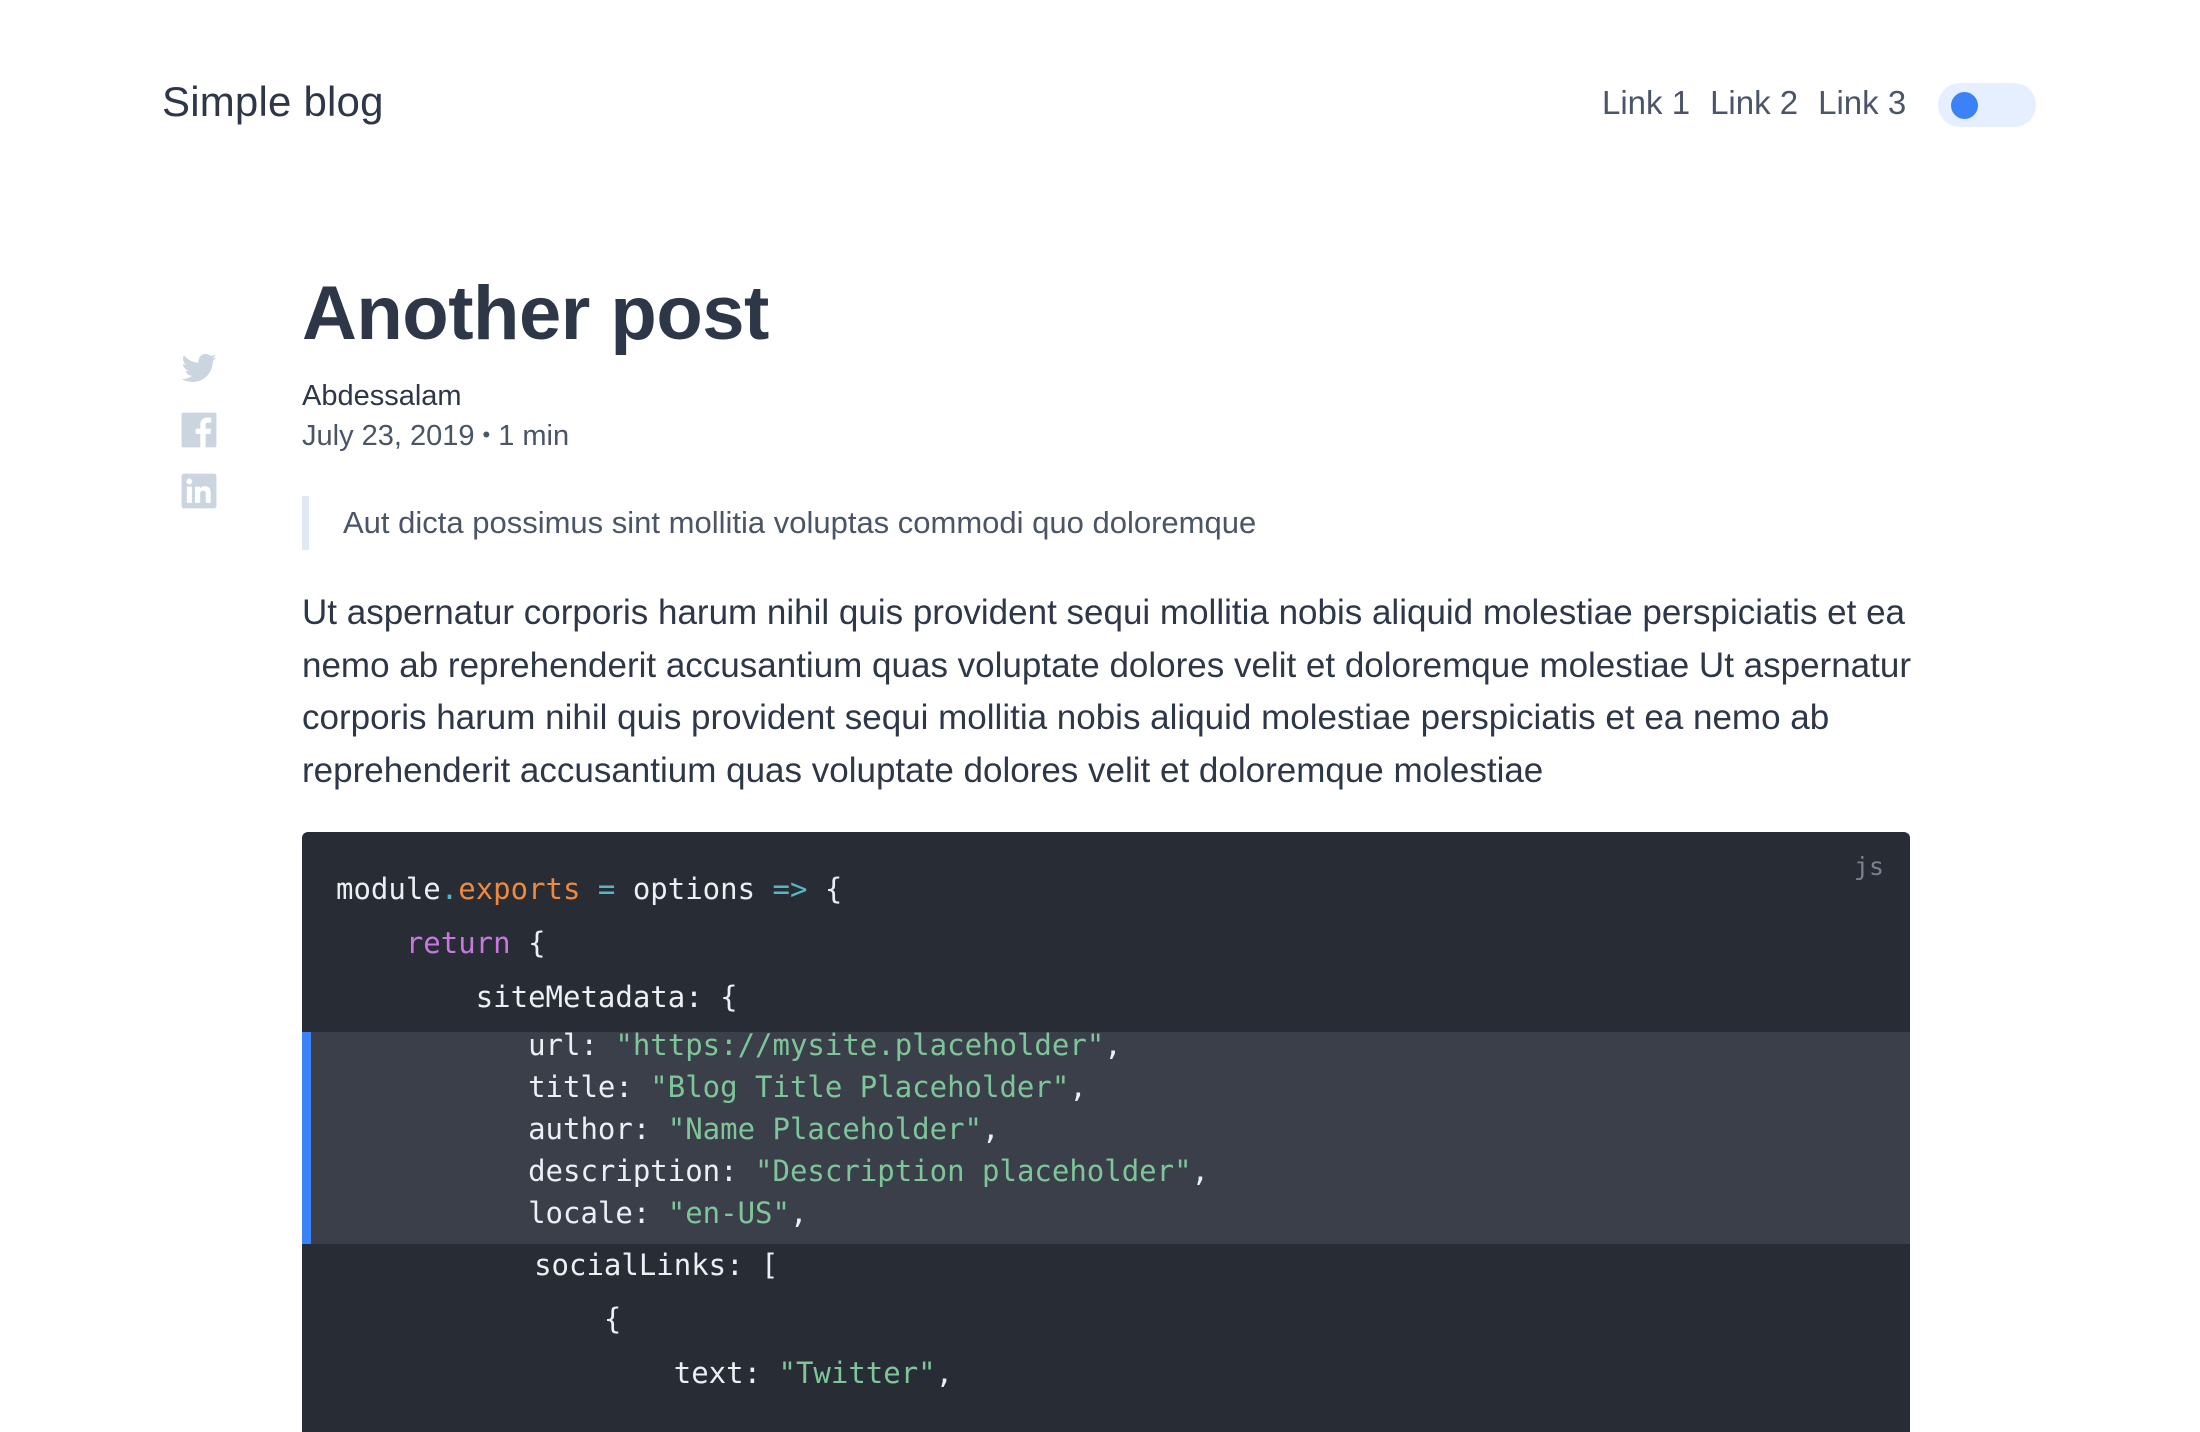 This screenshot has width=2200, height=1432. What do you see at coordinates (382, 396) in the screenshot?
I see `post-author: Abdessalam` at bounding box center [382, 396].